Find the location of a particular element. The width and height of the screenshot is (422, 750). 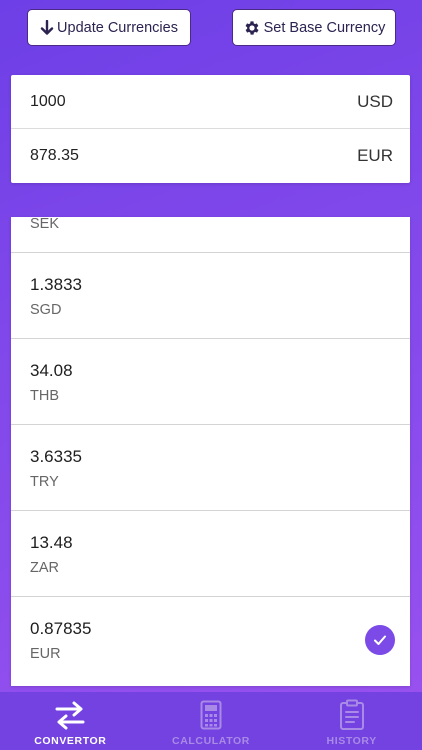

rate-value: 13.48 is located at coordinates (51, 542).